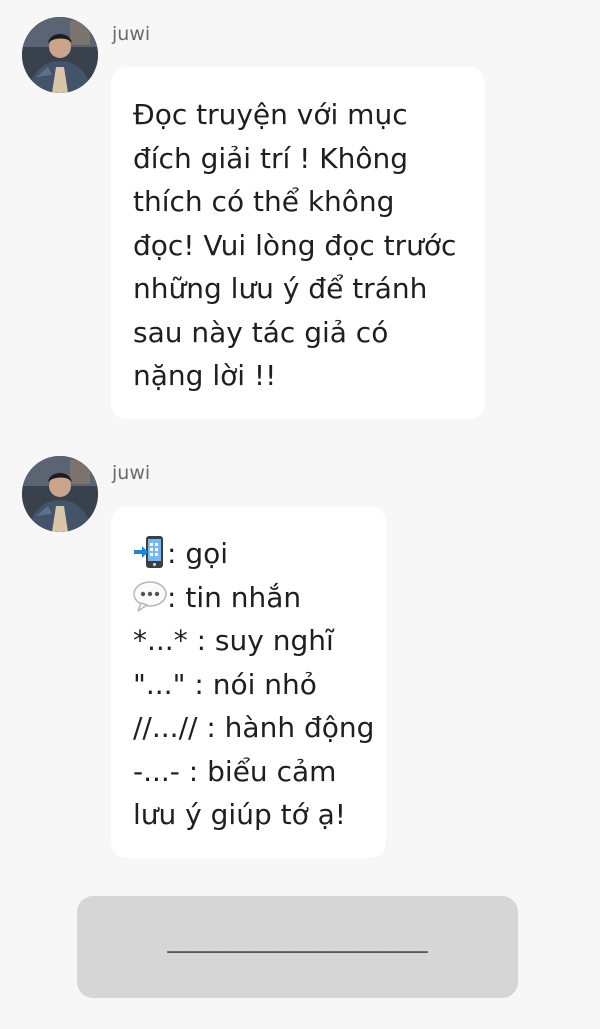  What do you see at coordinates (240, 814) in the screenshot?
I see `legend-item-note: lưu ý giúp tớ ạ!` at bounding box center [240, 814].